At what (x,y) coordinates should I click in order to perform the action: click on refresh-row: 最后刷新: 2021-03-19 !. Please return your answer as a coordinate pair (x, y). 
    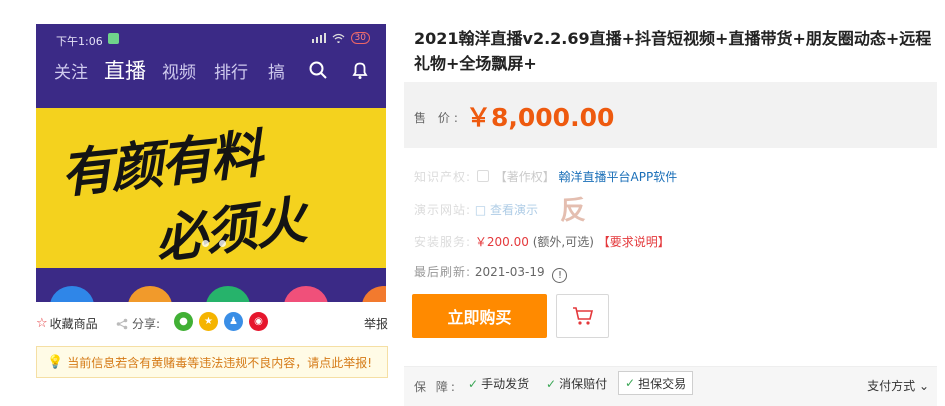
    Looking at the image, I should click on (491, 273).